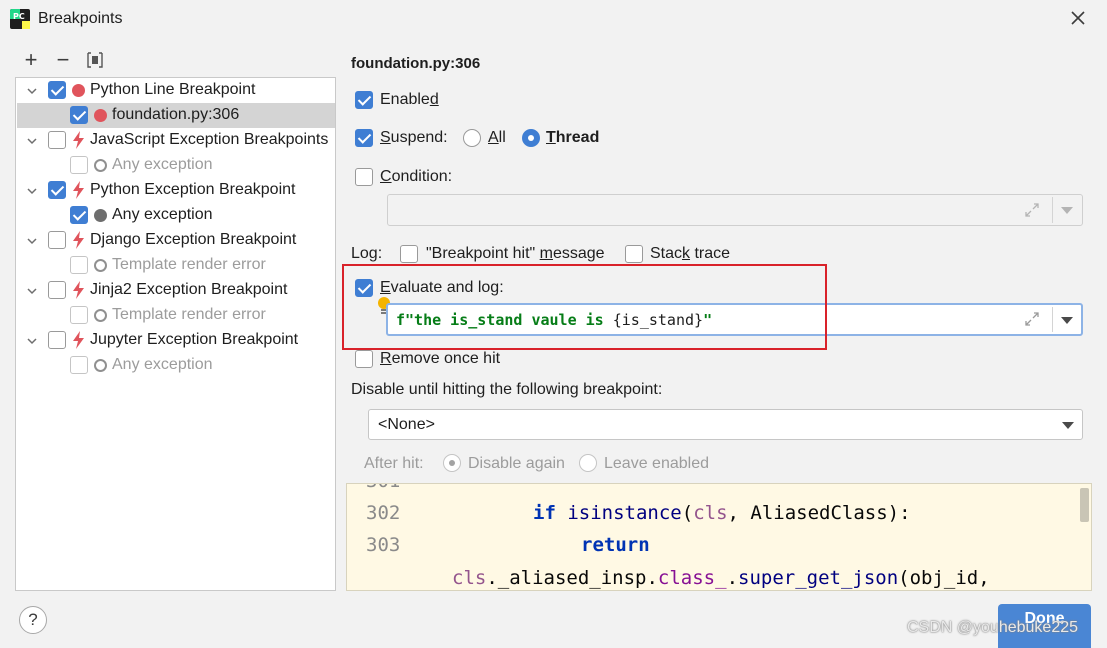 The width and height of the screenshot is (1107, 648). Describe the element at coordinates (531, 138) in the screenshot. I see `suspend-thread-radio` at that location.